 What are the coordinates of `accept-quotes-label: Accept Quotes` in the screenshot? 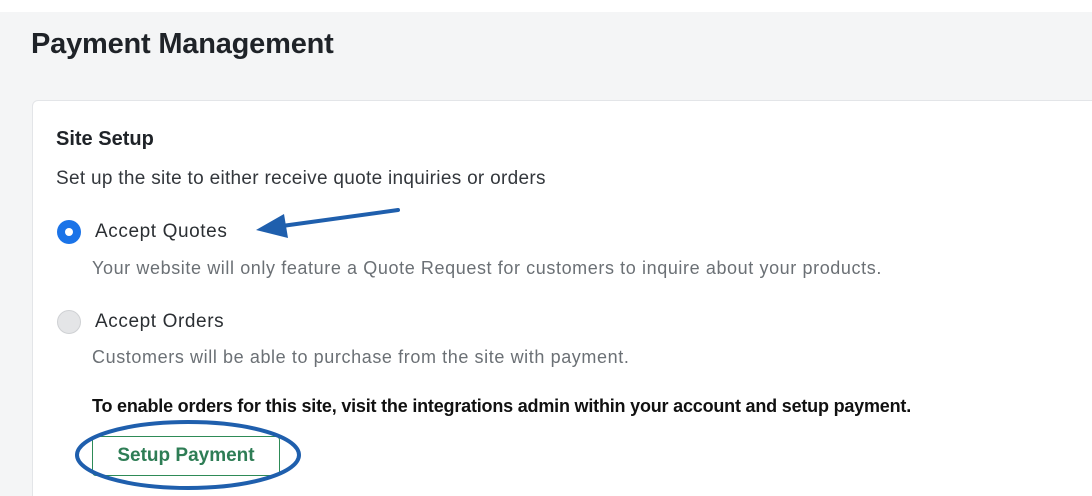 It's located at (161, 232).